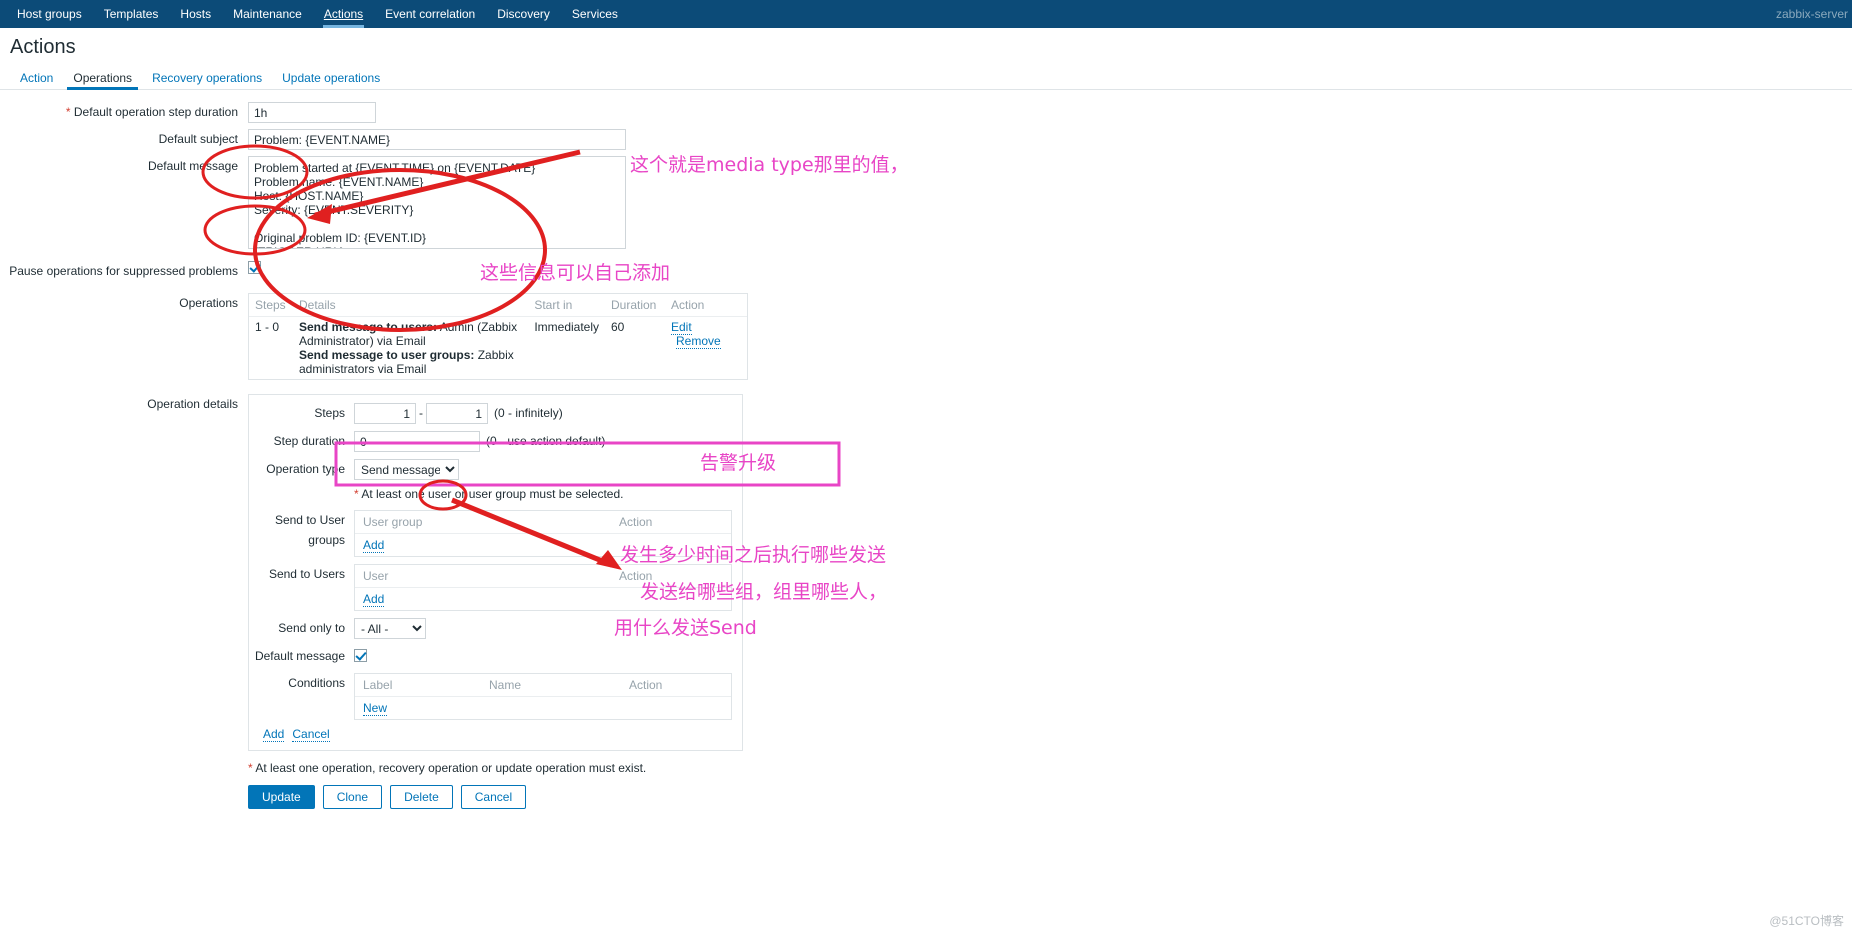 Image resolution: width=1852 pixels, height=935 pixels. Describe the element at coordinates (68, 112) in the screenshot. I see `required-marker: *` at that location.